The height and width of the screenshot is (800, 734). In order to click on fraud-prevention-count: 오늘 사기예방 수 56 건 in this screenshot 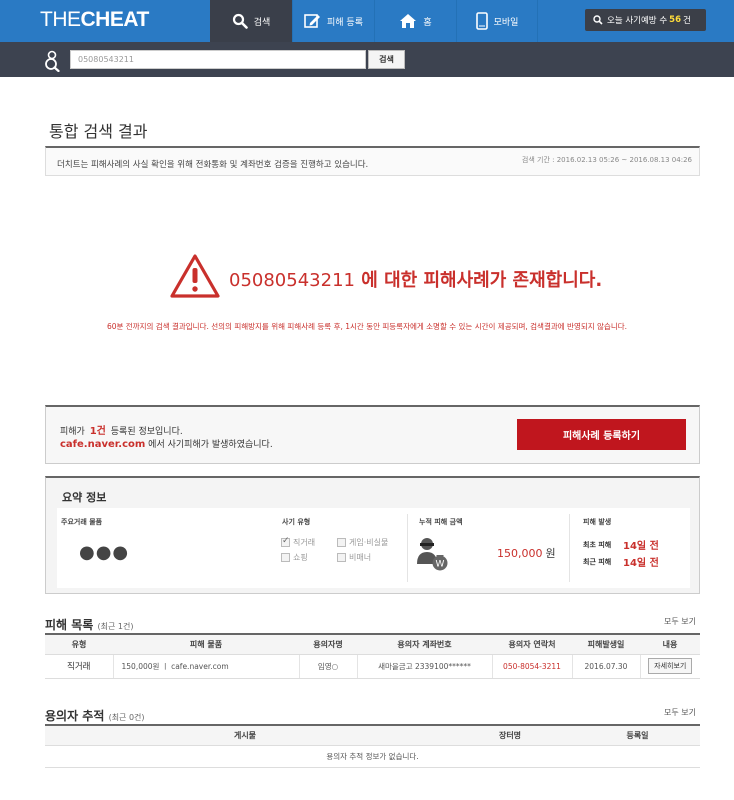, I will do `click(645, 20)`.